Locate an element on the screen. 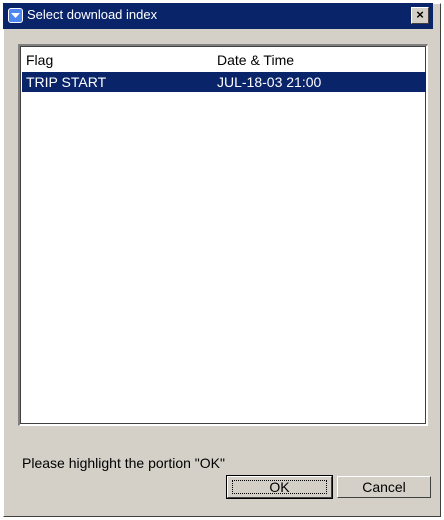 This screenshot has height=520, width=444. list-row: TRIP START JUL-18-03 21:00 is located at coordinates (224, 82).